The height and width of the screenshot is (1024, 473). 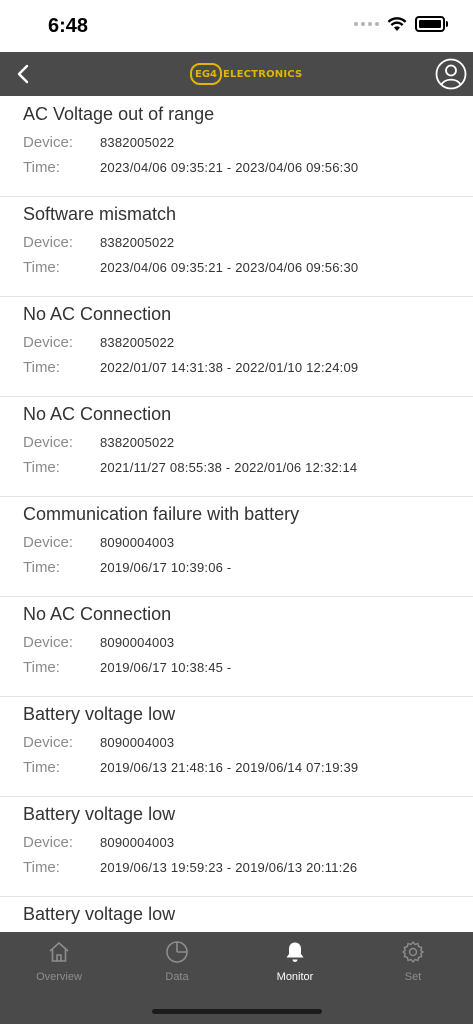 I want to click on nav-bar: EG4 ELECTRONICS, so click(x=236, y=74).